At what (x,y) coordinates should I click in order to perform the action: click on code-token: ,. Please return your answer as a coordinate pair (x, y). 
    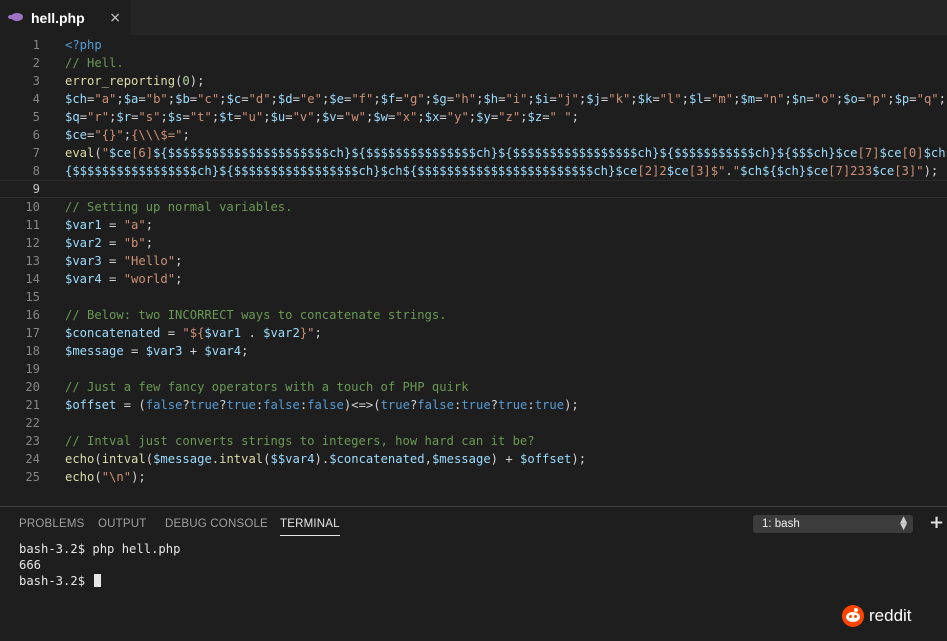
    Looking at the image, I should click on (428, 459).